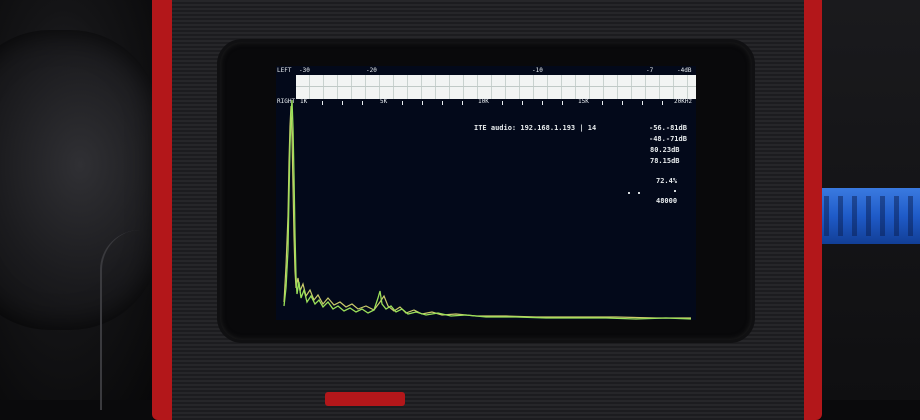 The width and height of the screenshot is (920, 420). What do you see at coordinates (365, 399) in the screenshot?
I see `case-bottom-notch` at bounding box center [365, 399].